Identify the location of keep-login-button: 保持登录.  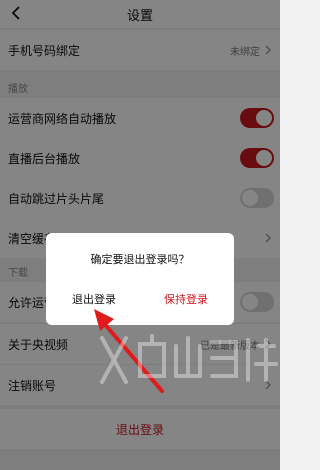
(186, 299).